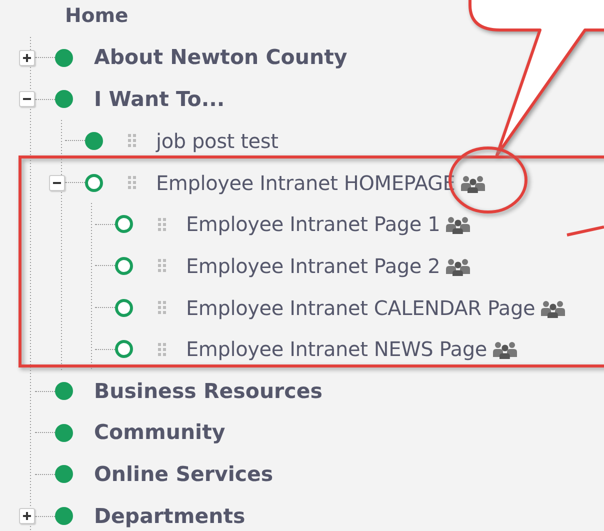 Image resolution: width=604 pixels, height=531 pixels. What do you see at coordinates (361, 307) in the screenshot?
I see `tree-node-label: Employee Intranet CALENDAR Page` at bounding box center [361, 307].